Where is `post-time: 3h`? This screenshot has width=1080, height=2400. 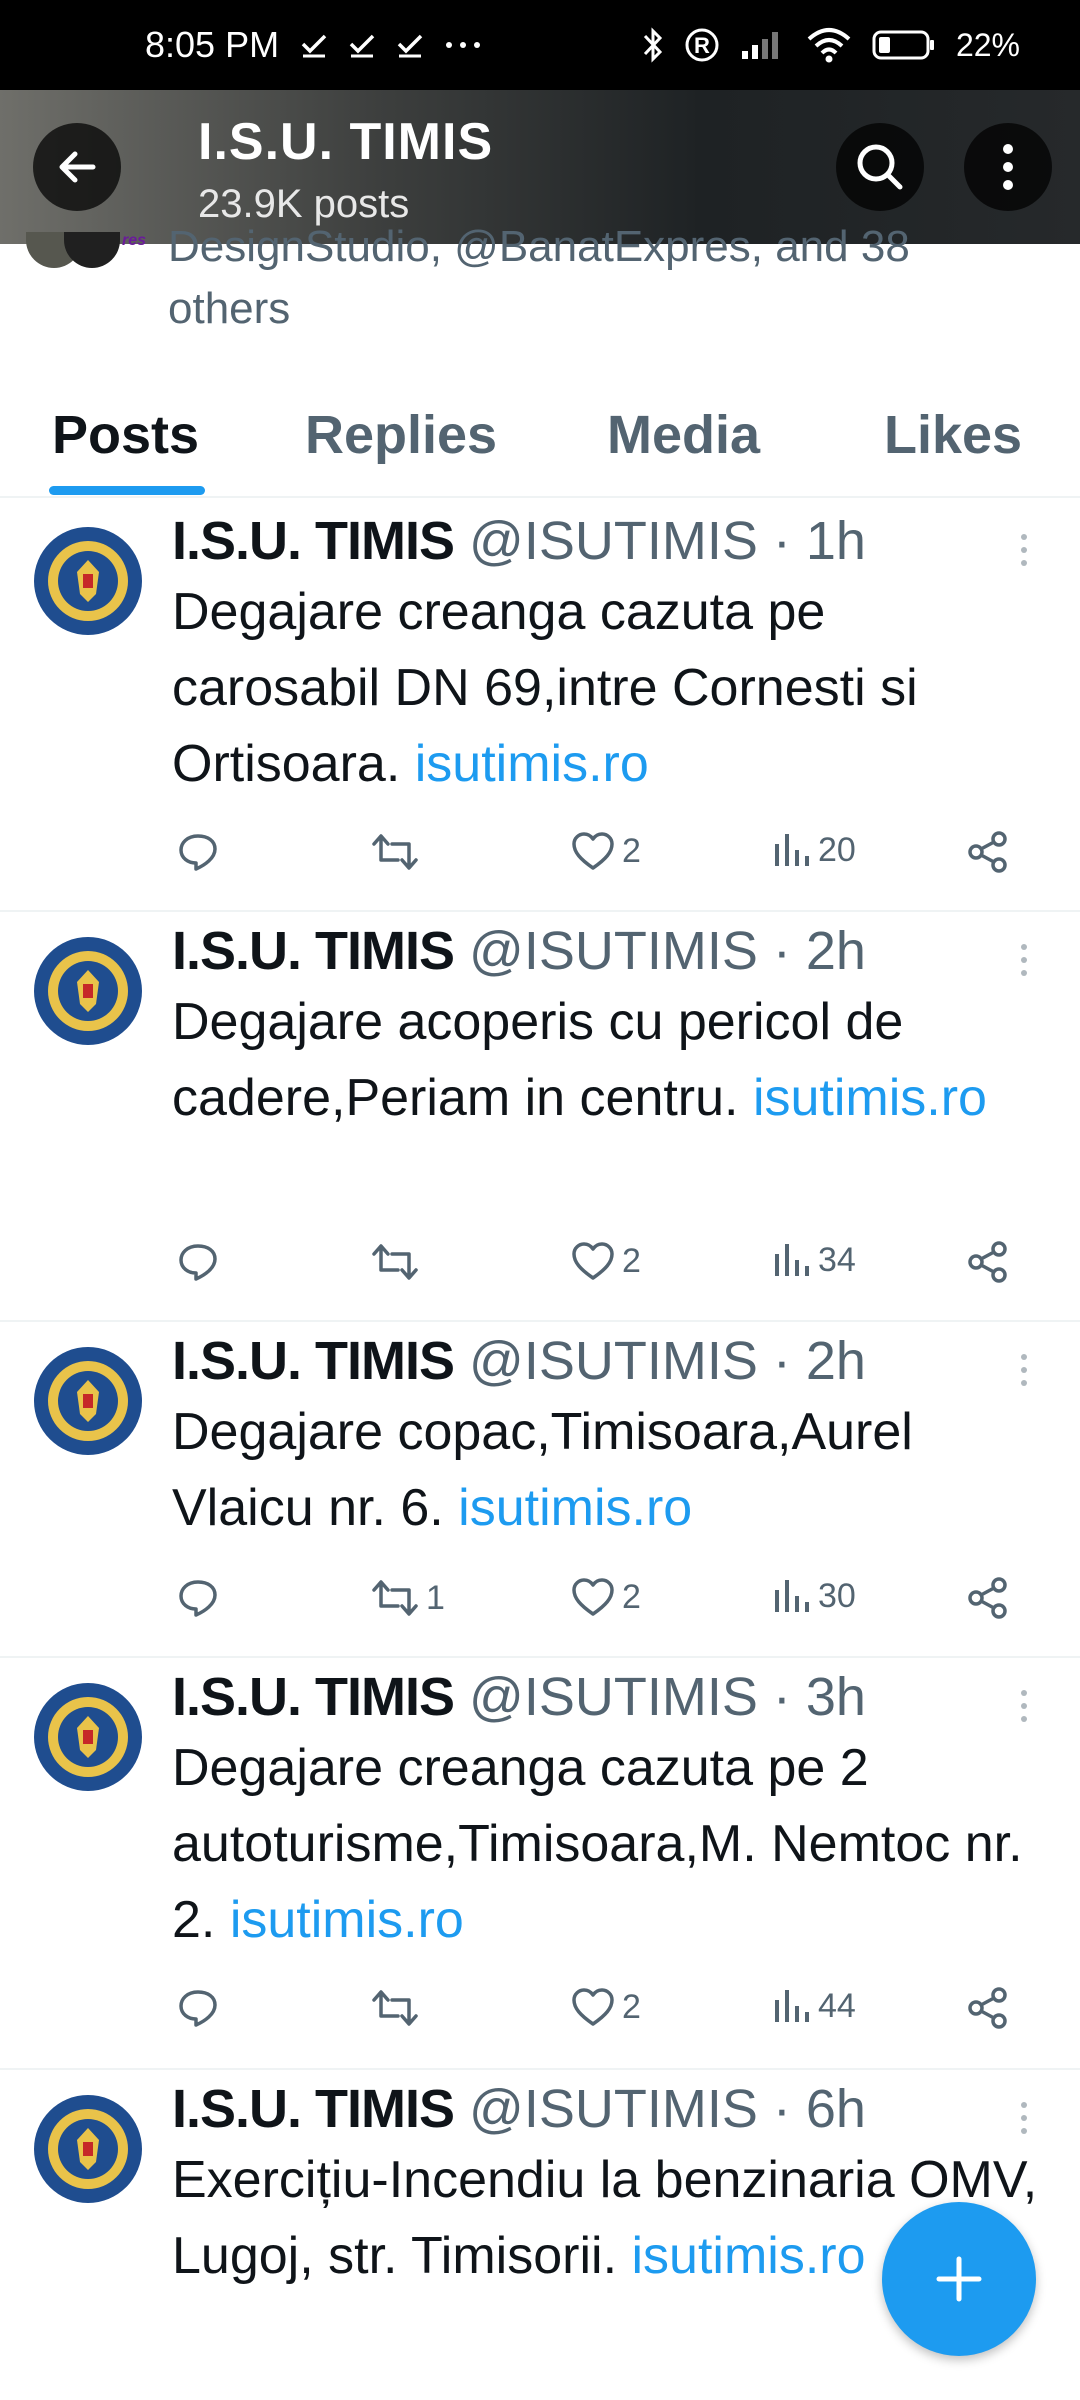 post-time: 3h is located at coordinates (835, 1697).